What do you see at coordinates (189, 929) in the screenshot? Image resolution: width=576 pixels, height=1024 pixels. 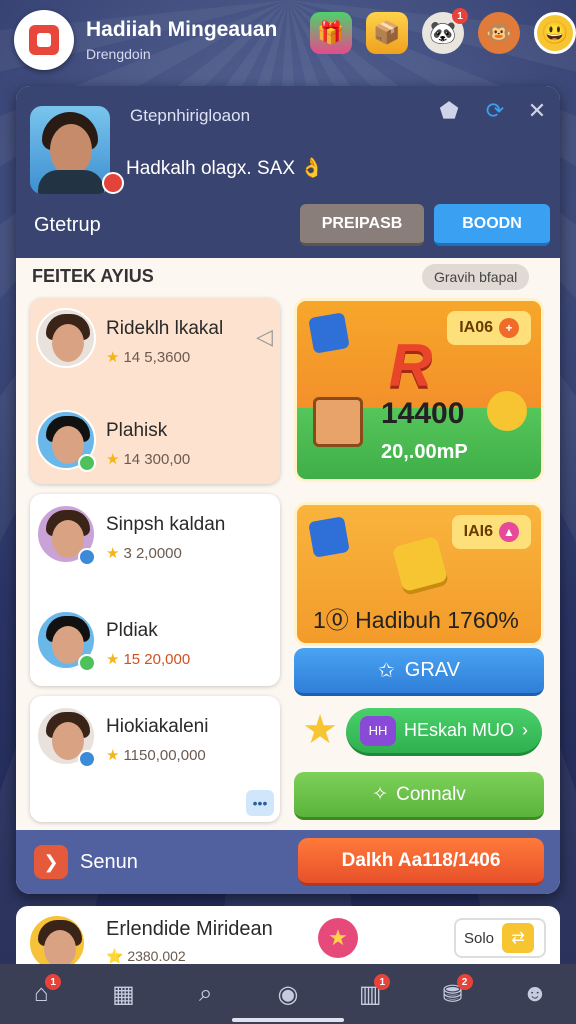 I see `player-name: Erlendide Miridean` at bounding box center [189, 929].